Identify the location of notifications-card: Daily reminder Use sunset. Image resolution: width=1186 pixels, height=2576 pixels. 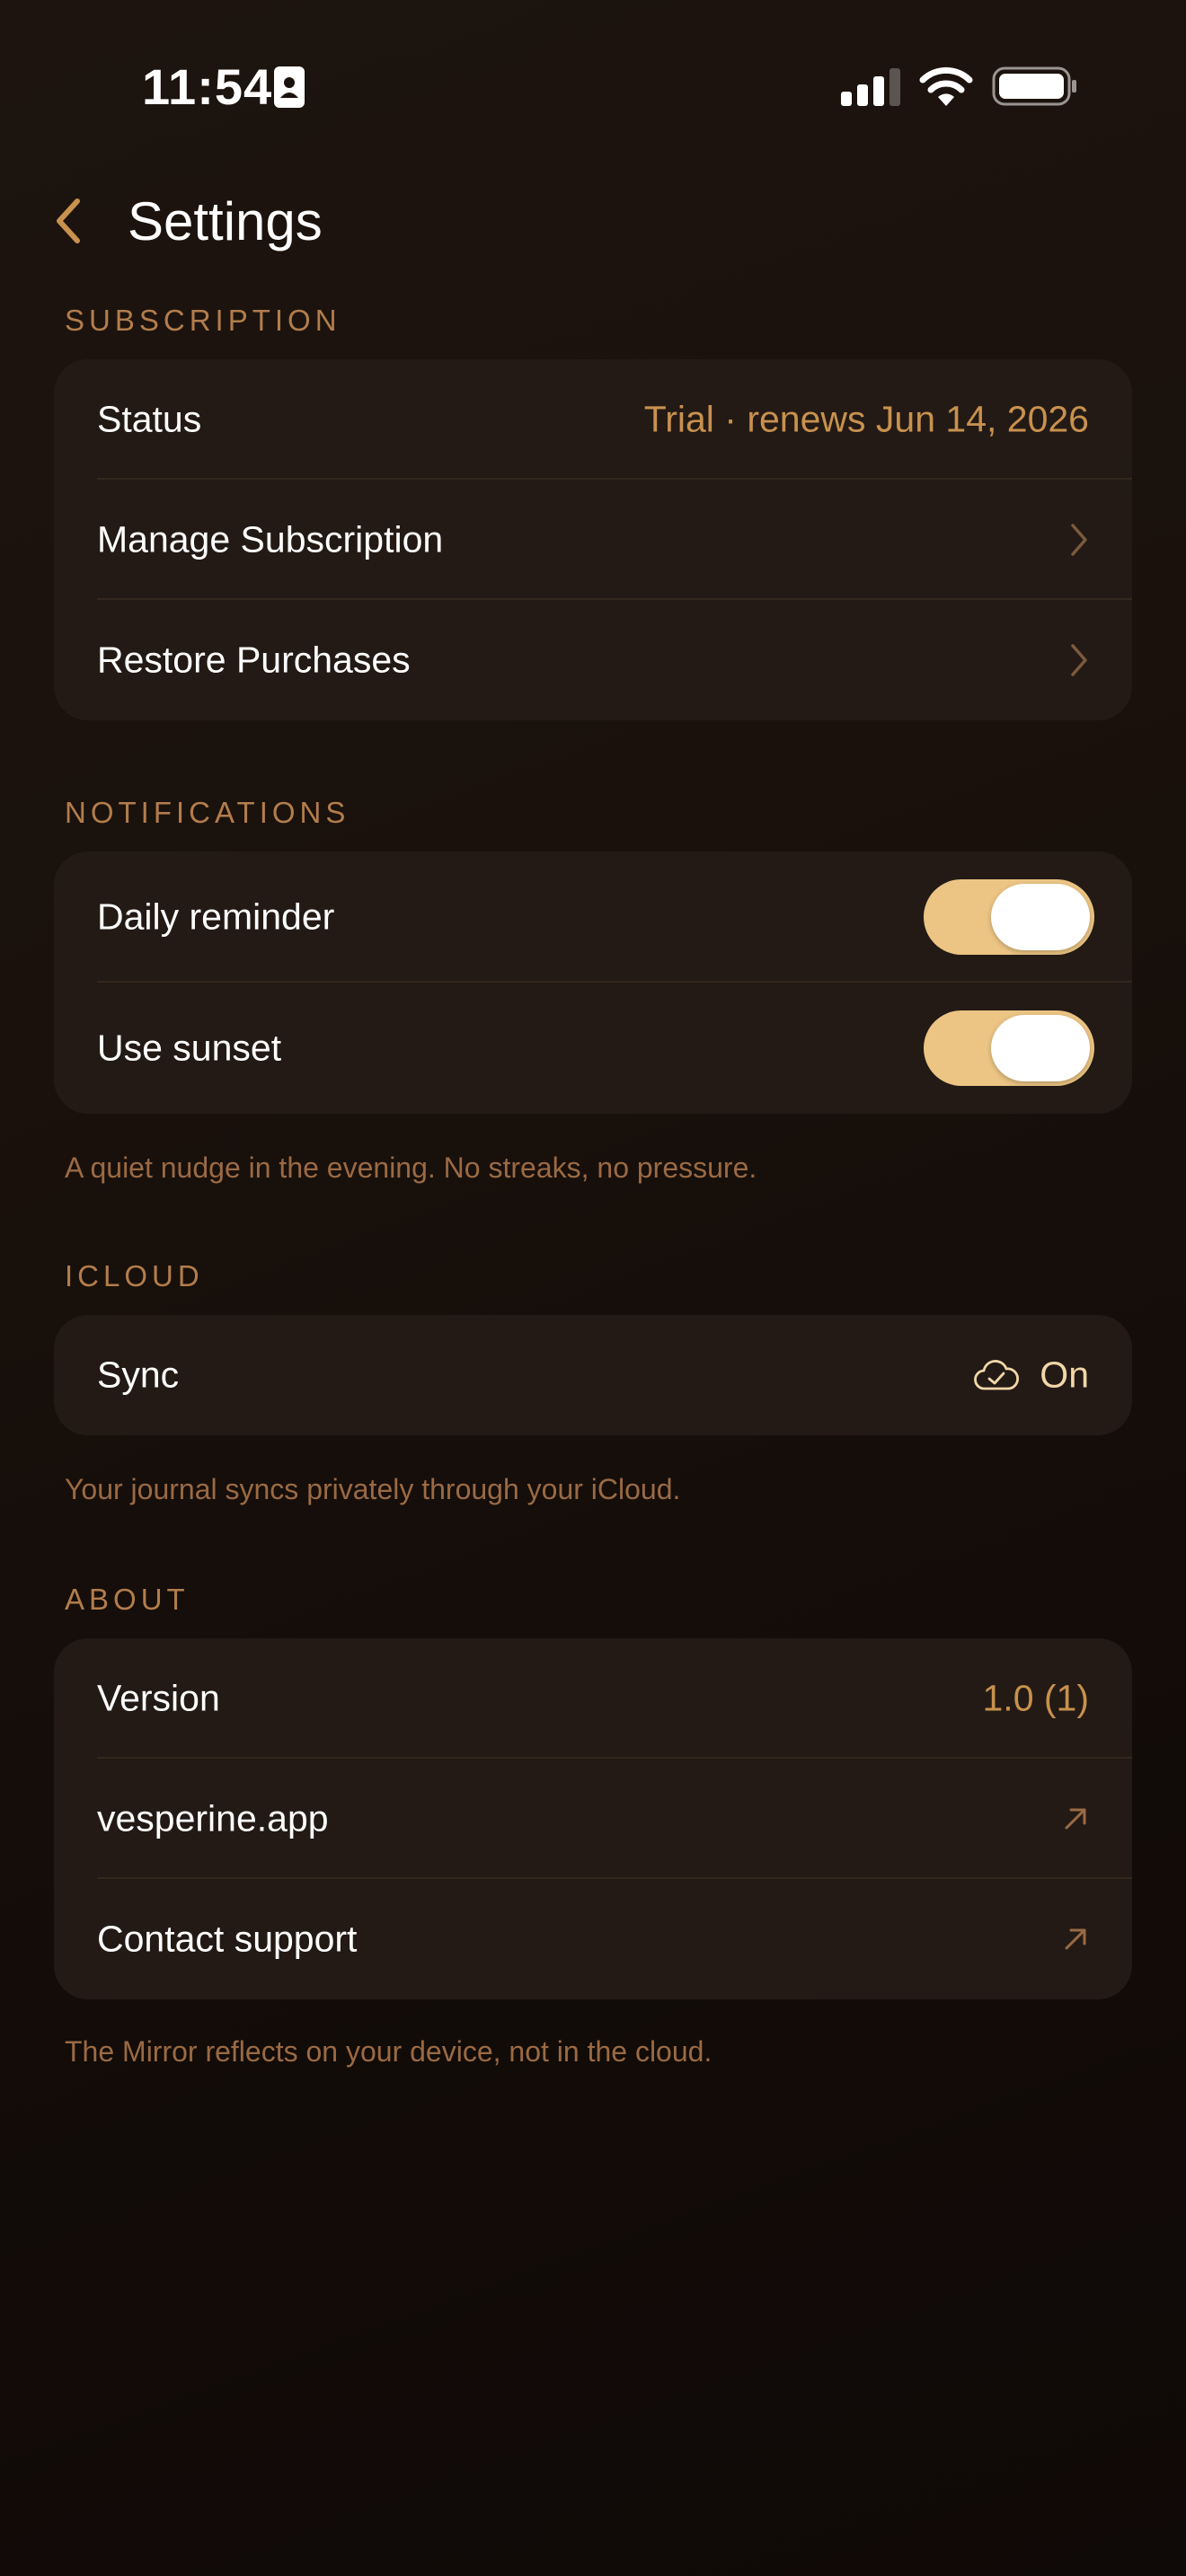
(593, 982).